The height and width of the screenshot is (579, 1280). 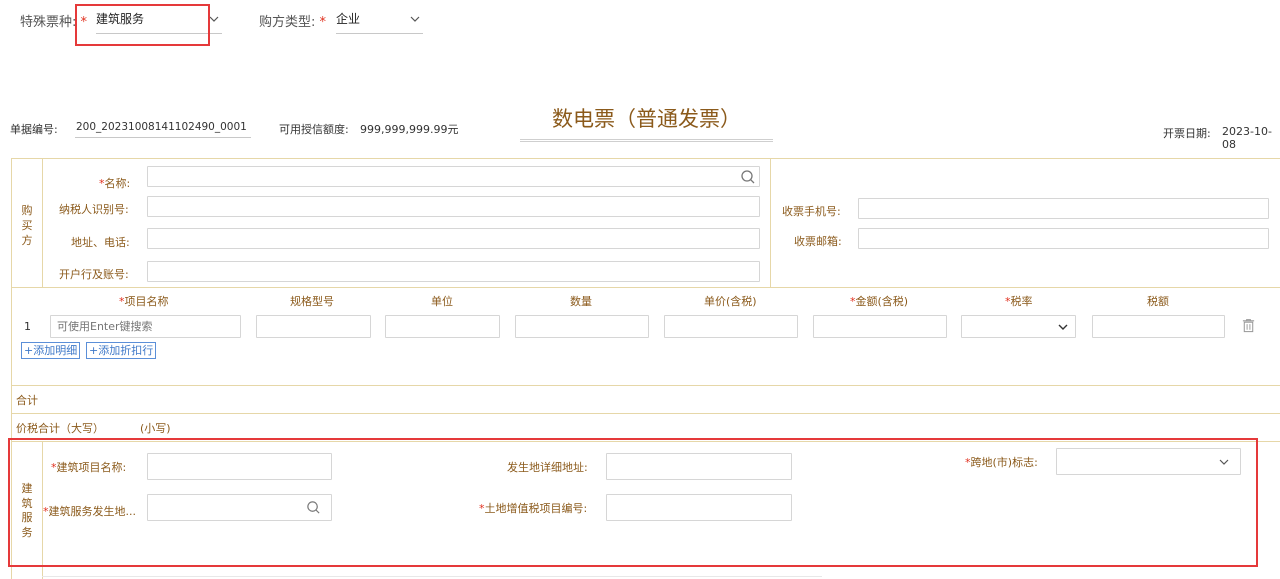 What do you see at coordinates (1018, 326) in the screenshot?
I see `tax-rate-select` at bounding box center [1018, 326].